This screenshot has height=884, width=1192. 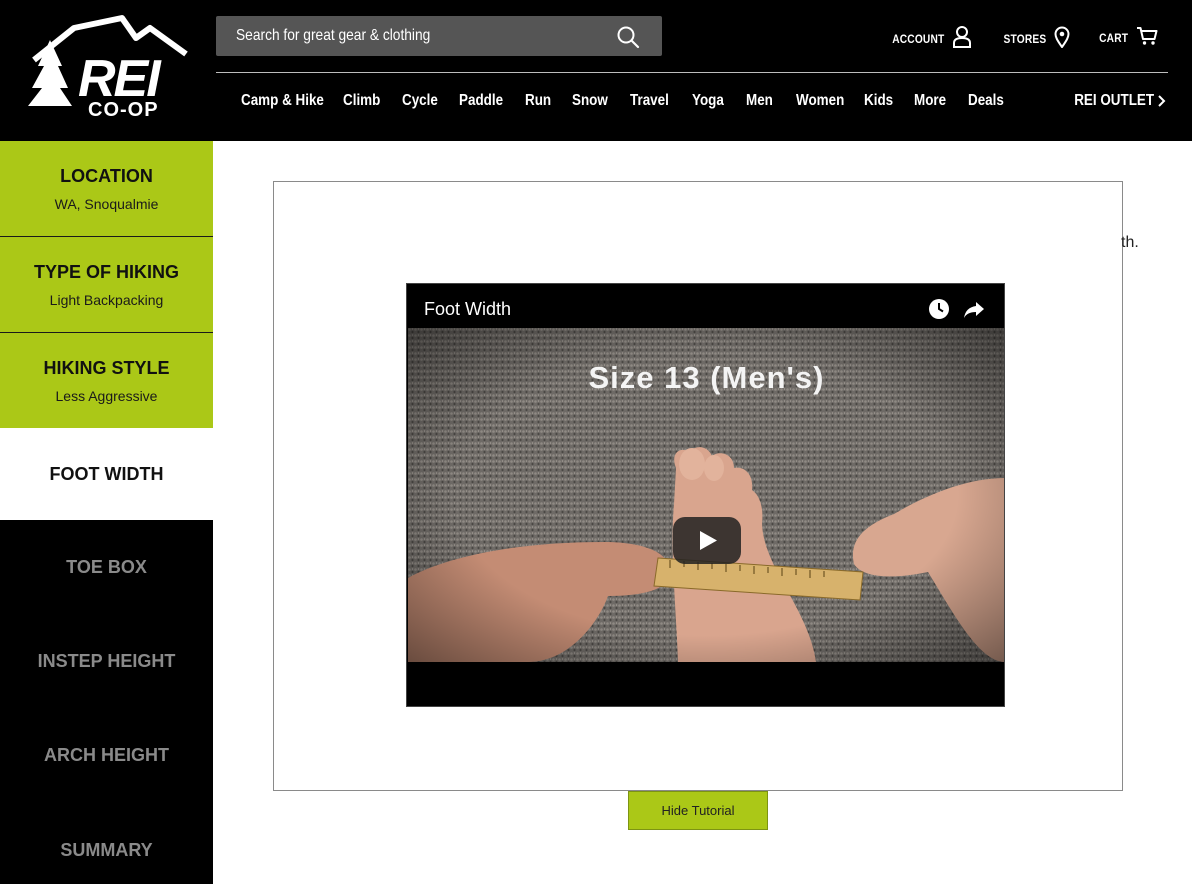 I want to click on logo-coop-text: CO-OP, so click(x=123, y=108).